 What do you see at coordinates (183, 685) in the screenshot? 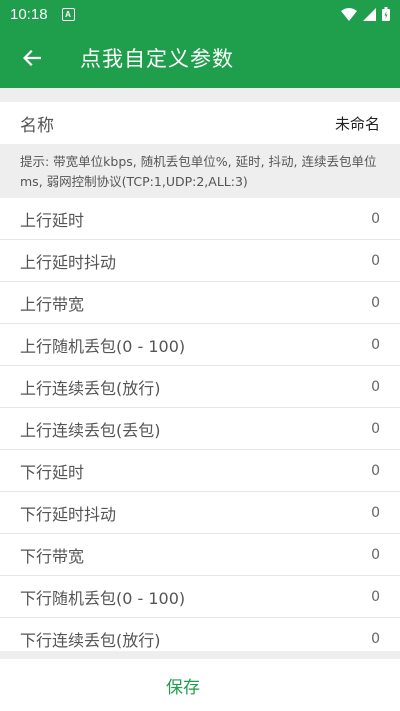
I see `save-button: 保存` at bounding box center [183, 685].